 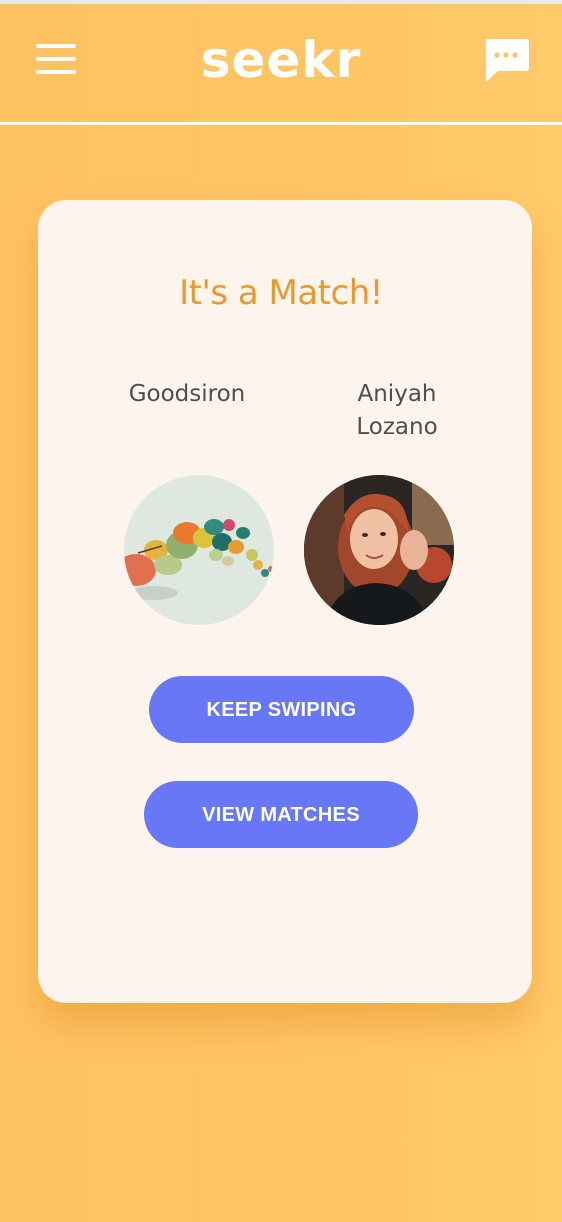 What do you see at coordinates (281, 60) in the screenshot?
I see `app-logo: seekr` at bounding box center [281, 60].